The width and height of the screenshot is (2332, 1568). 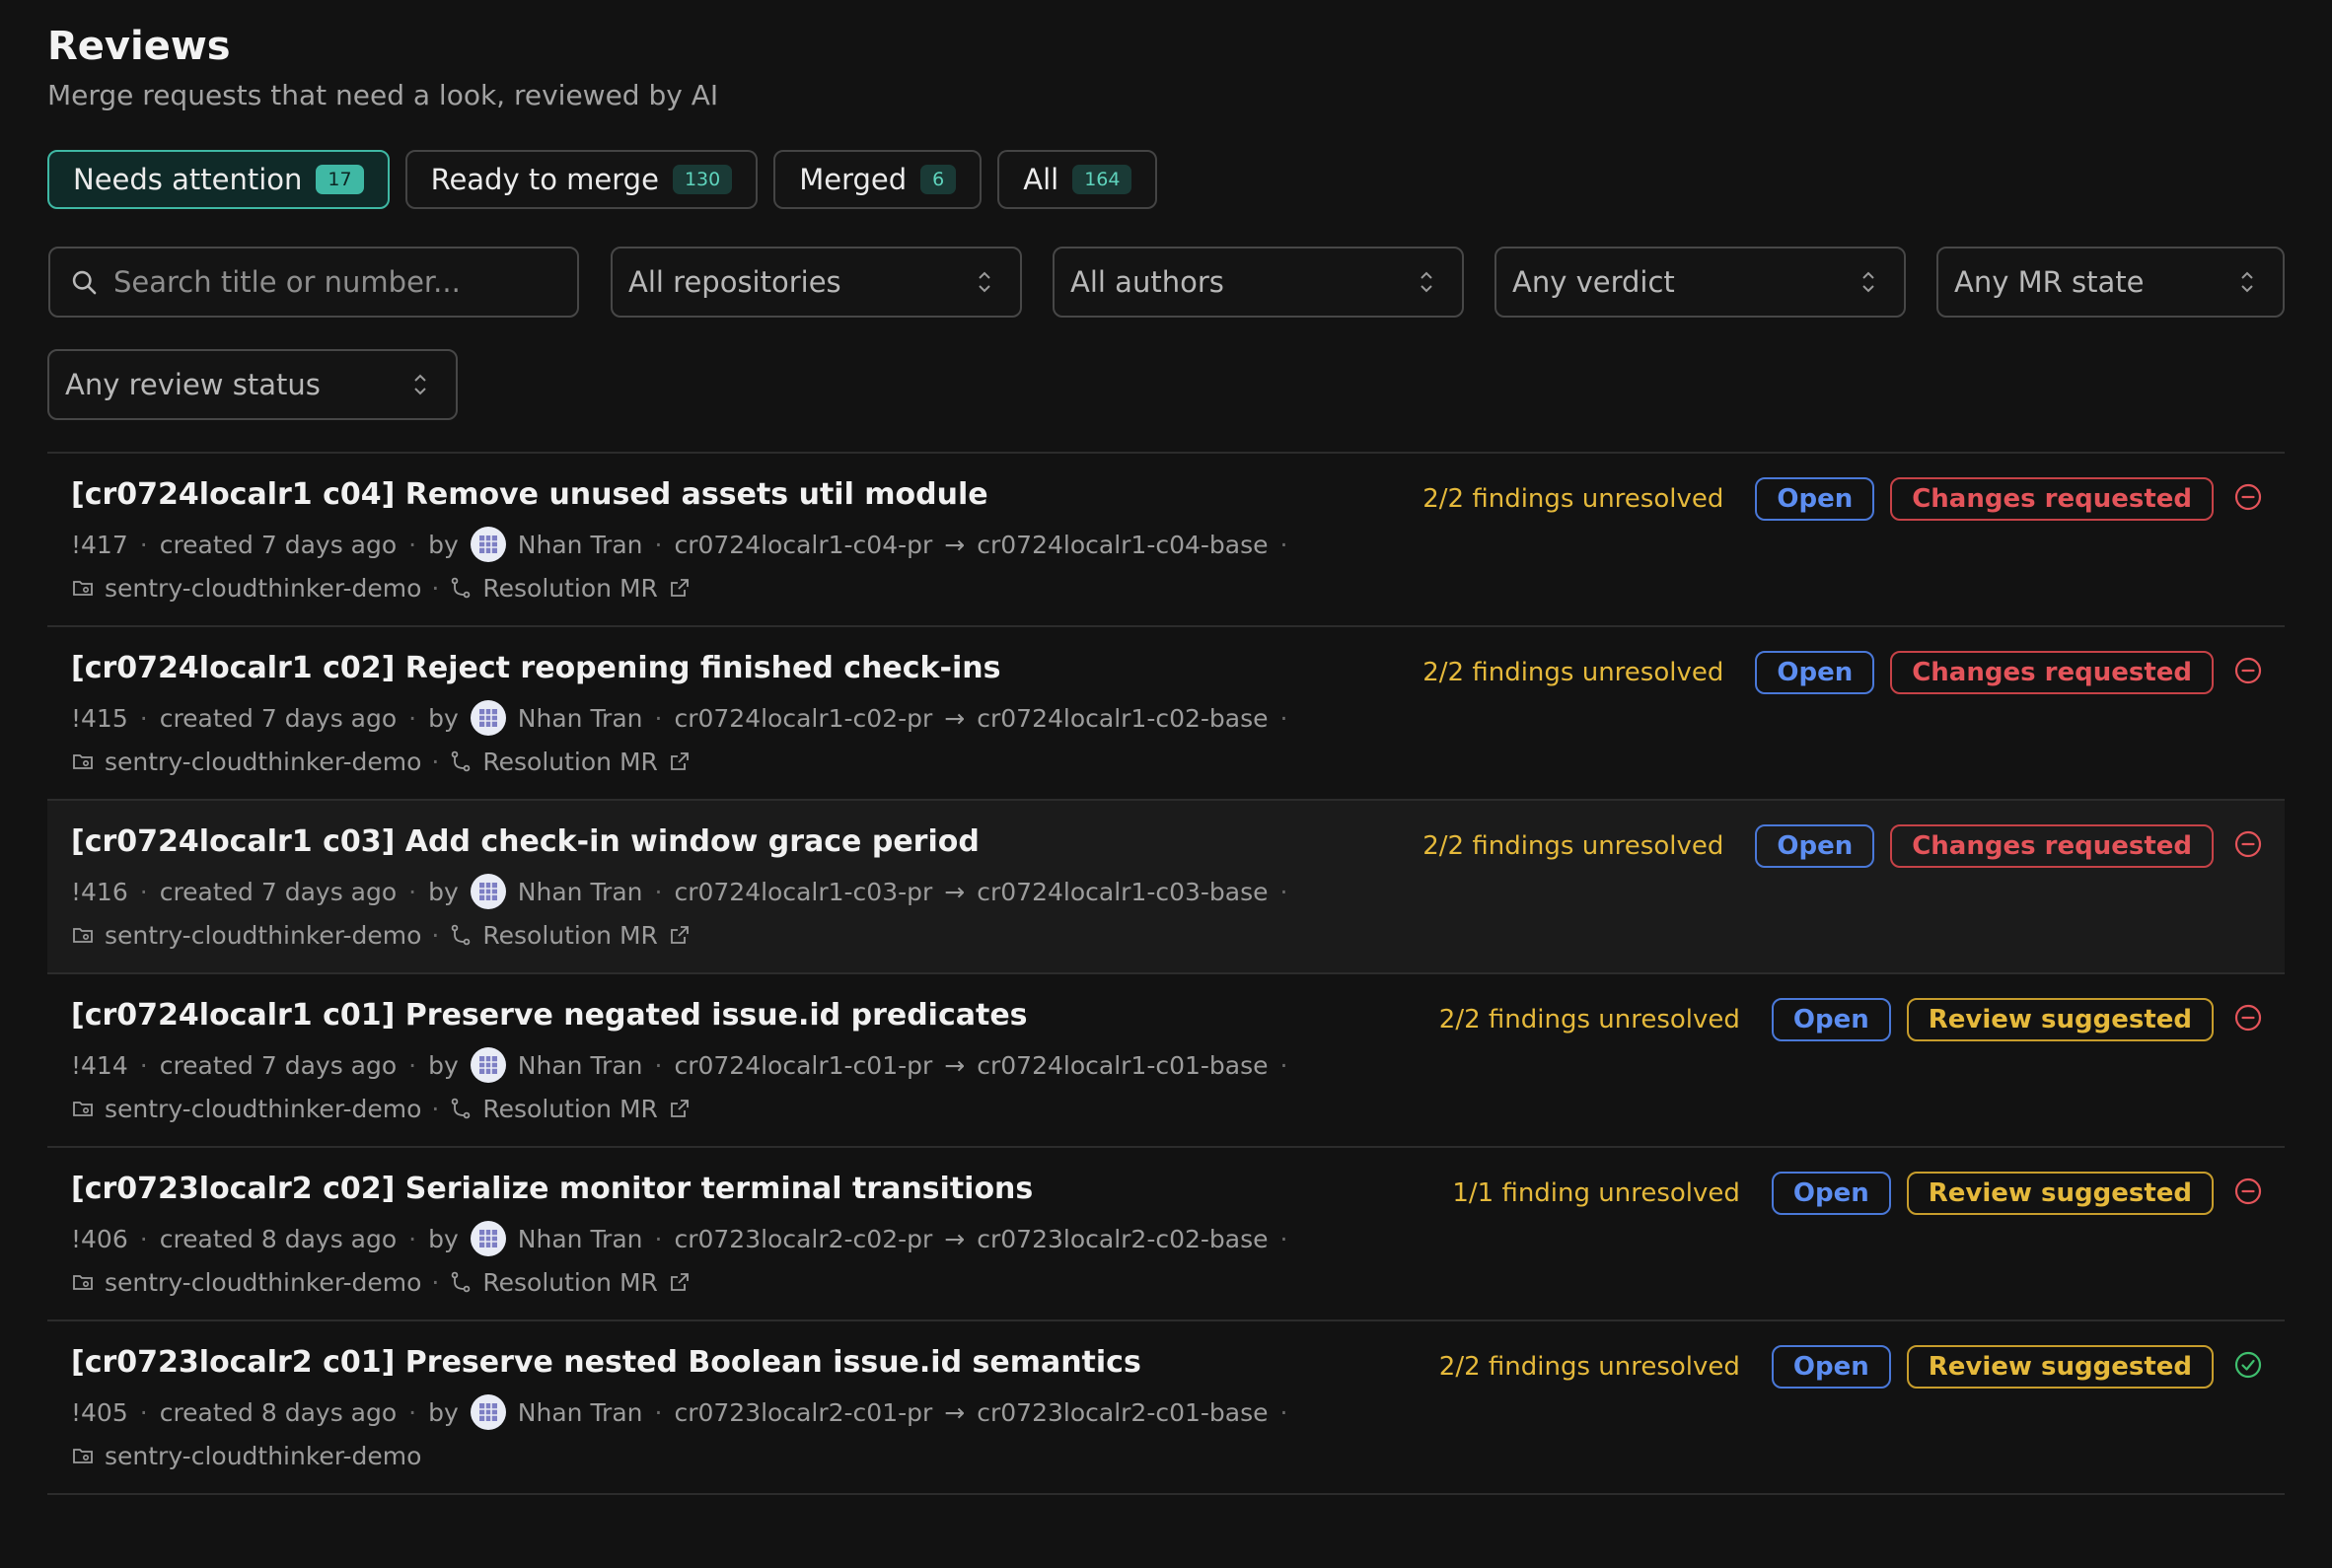 I want to click on review-status-select: Any review status, so click(x=253, y=384).